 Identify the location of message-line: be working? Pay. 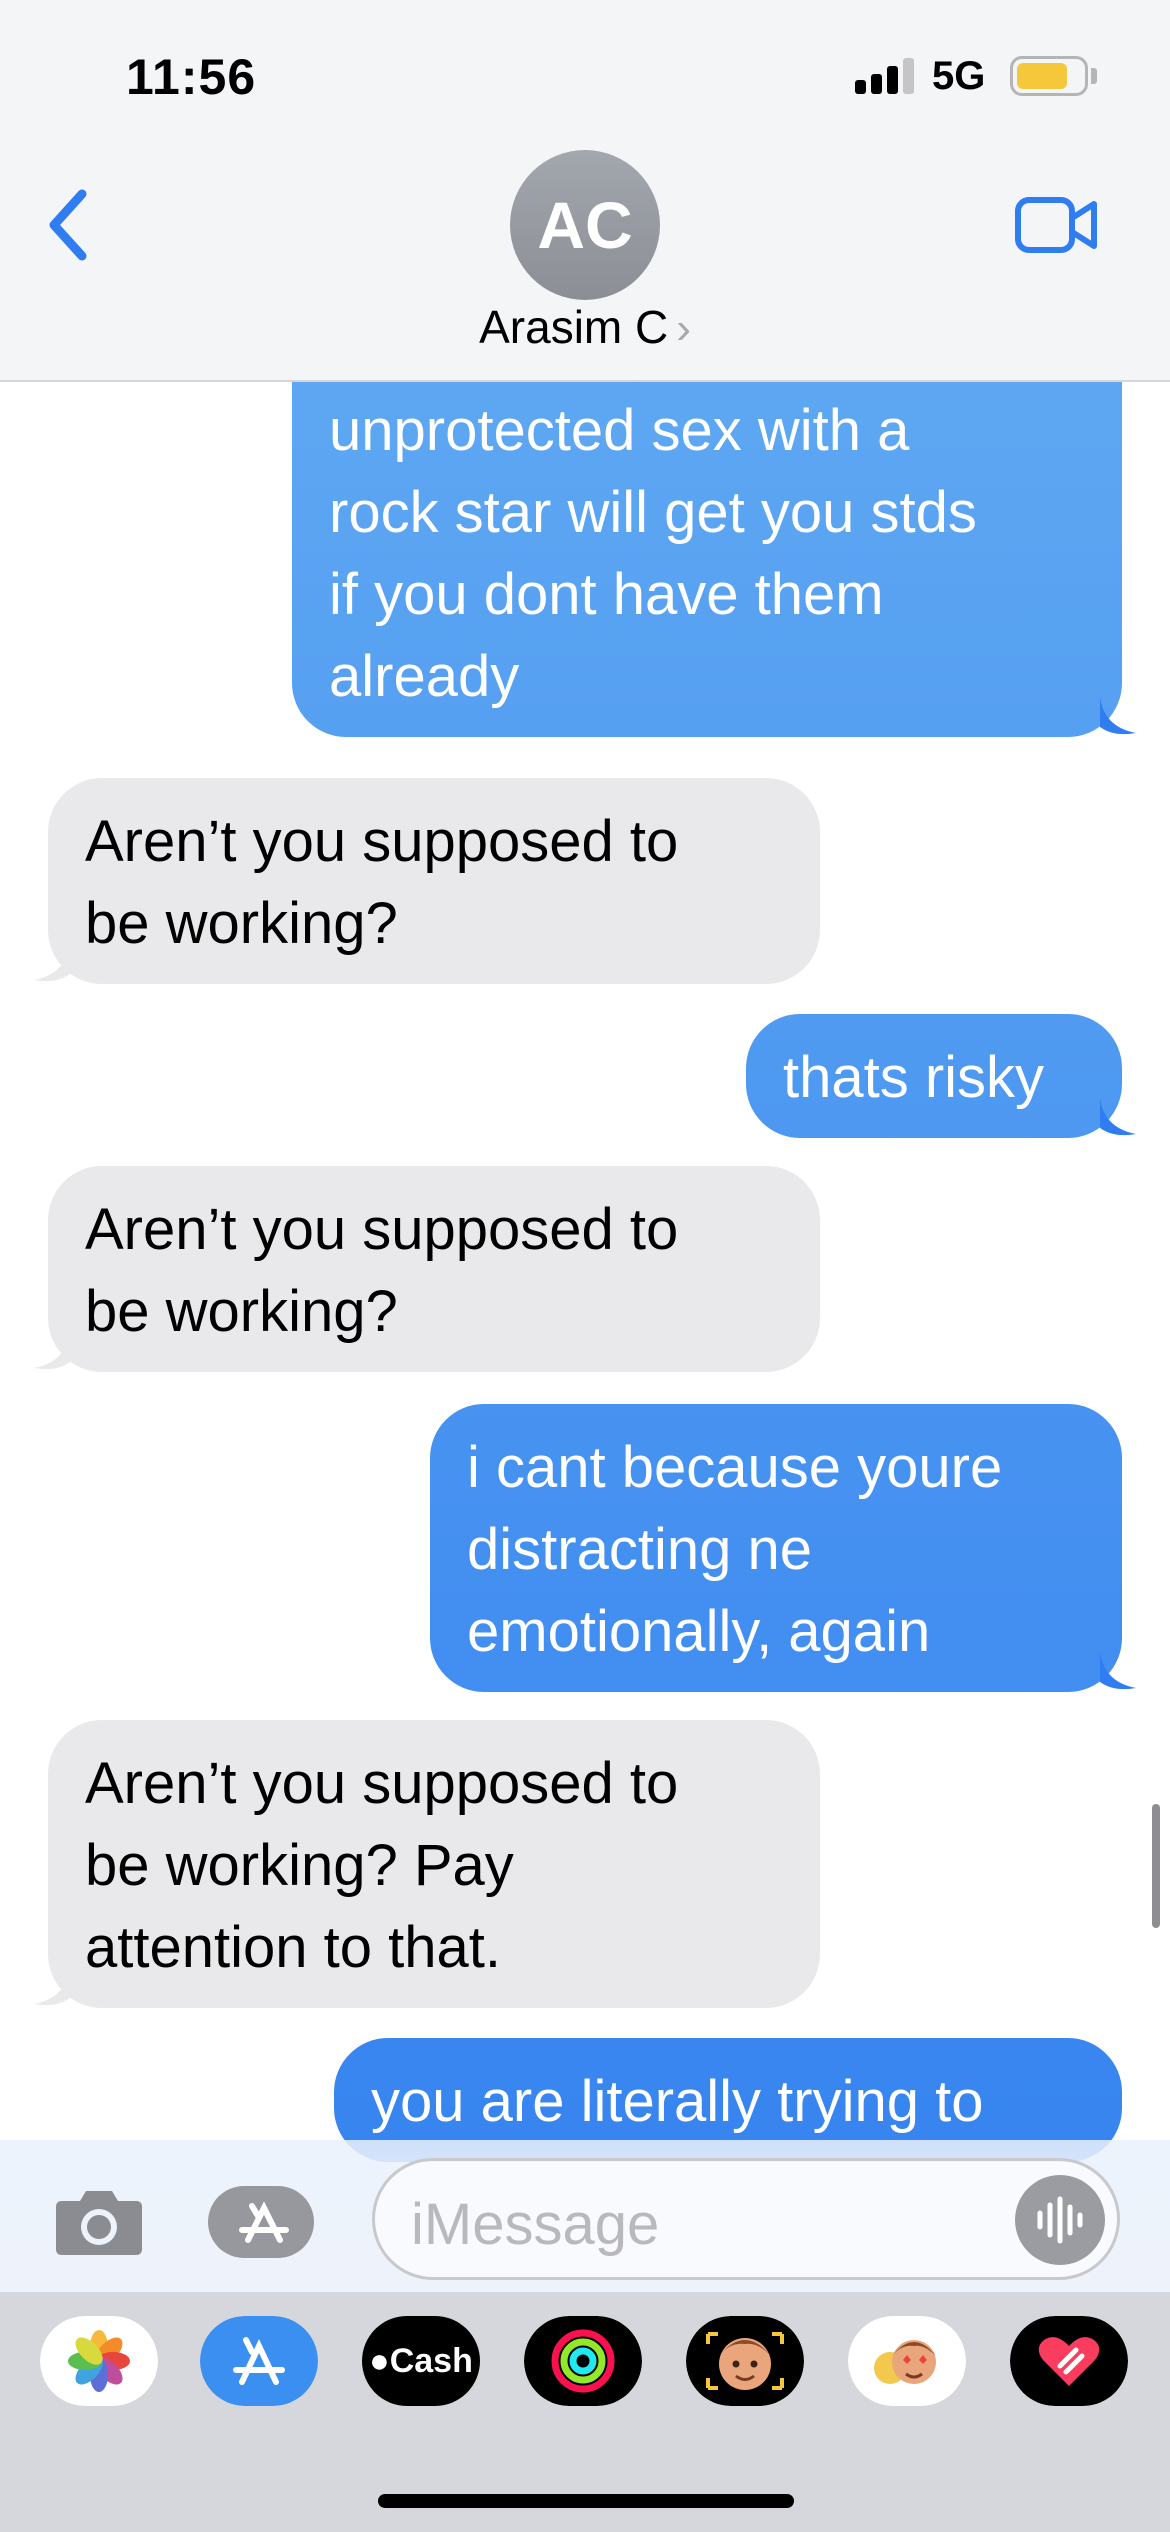
(299, 1865).